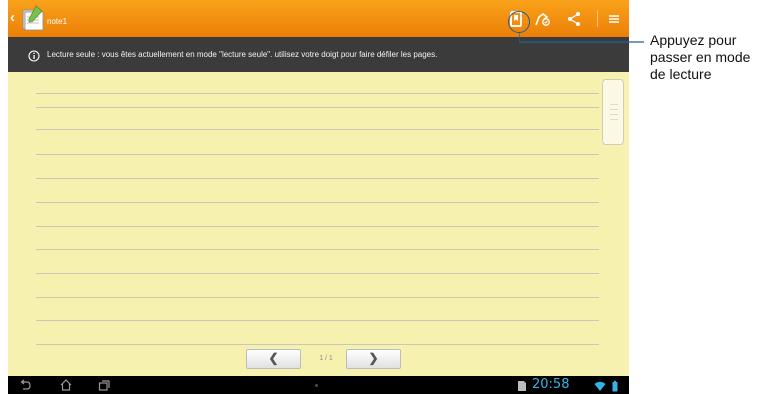  What do you see at coordinates (273, 359) in the screenshot?
I see `previous-page-button: ❮` at bounding box center [273, 359].